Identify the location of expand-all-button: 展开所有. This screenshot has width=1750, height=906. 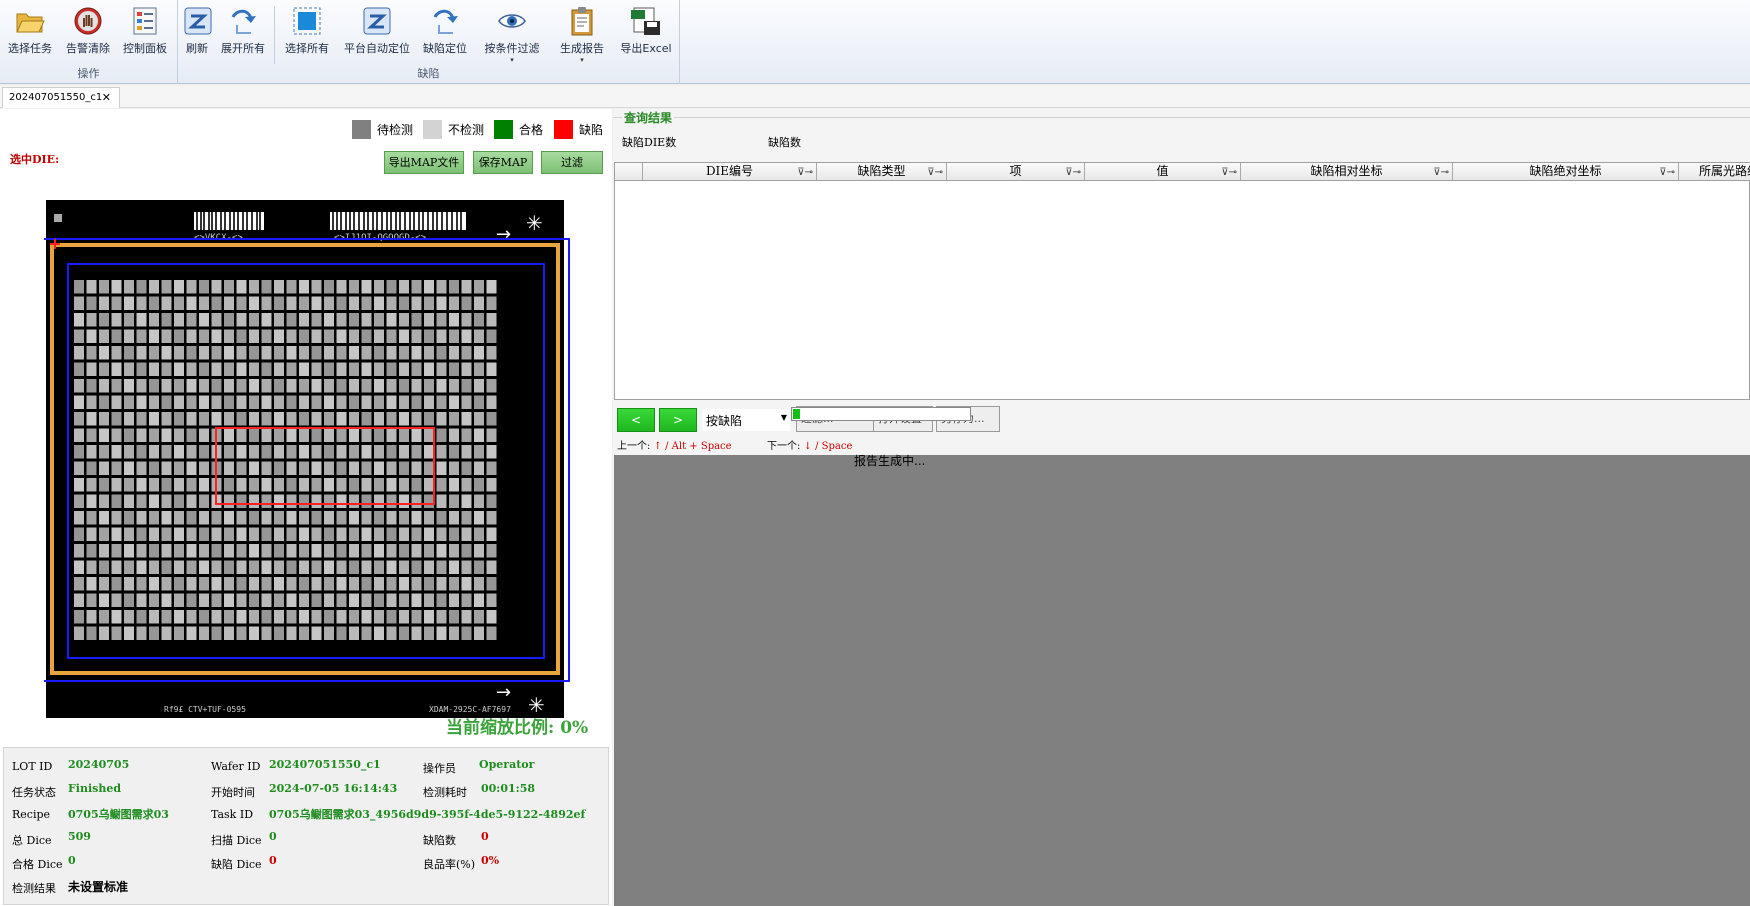
(243, 33).